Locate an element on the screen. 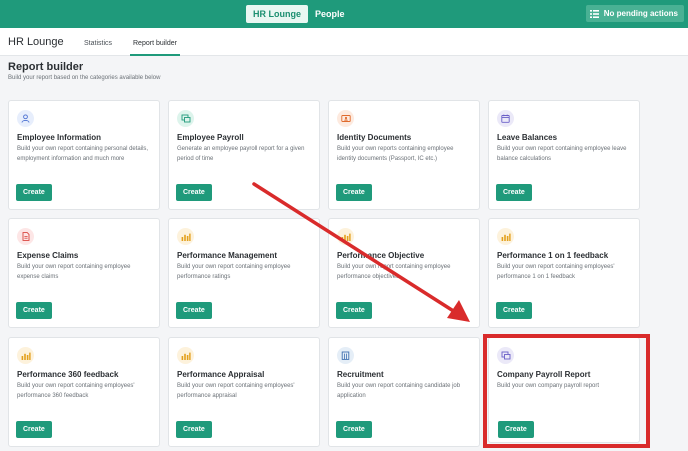 Image resolution: width=688 pixels, height=451 pixels. pending-actions-button: No pending actions is located at coordinates (634, 13).